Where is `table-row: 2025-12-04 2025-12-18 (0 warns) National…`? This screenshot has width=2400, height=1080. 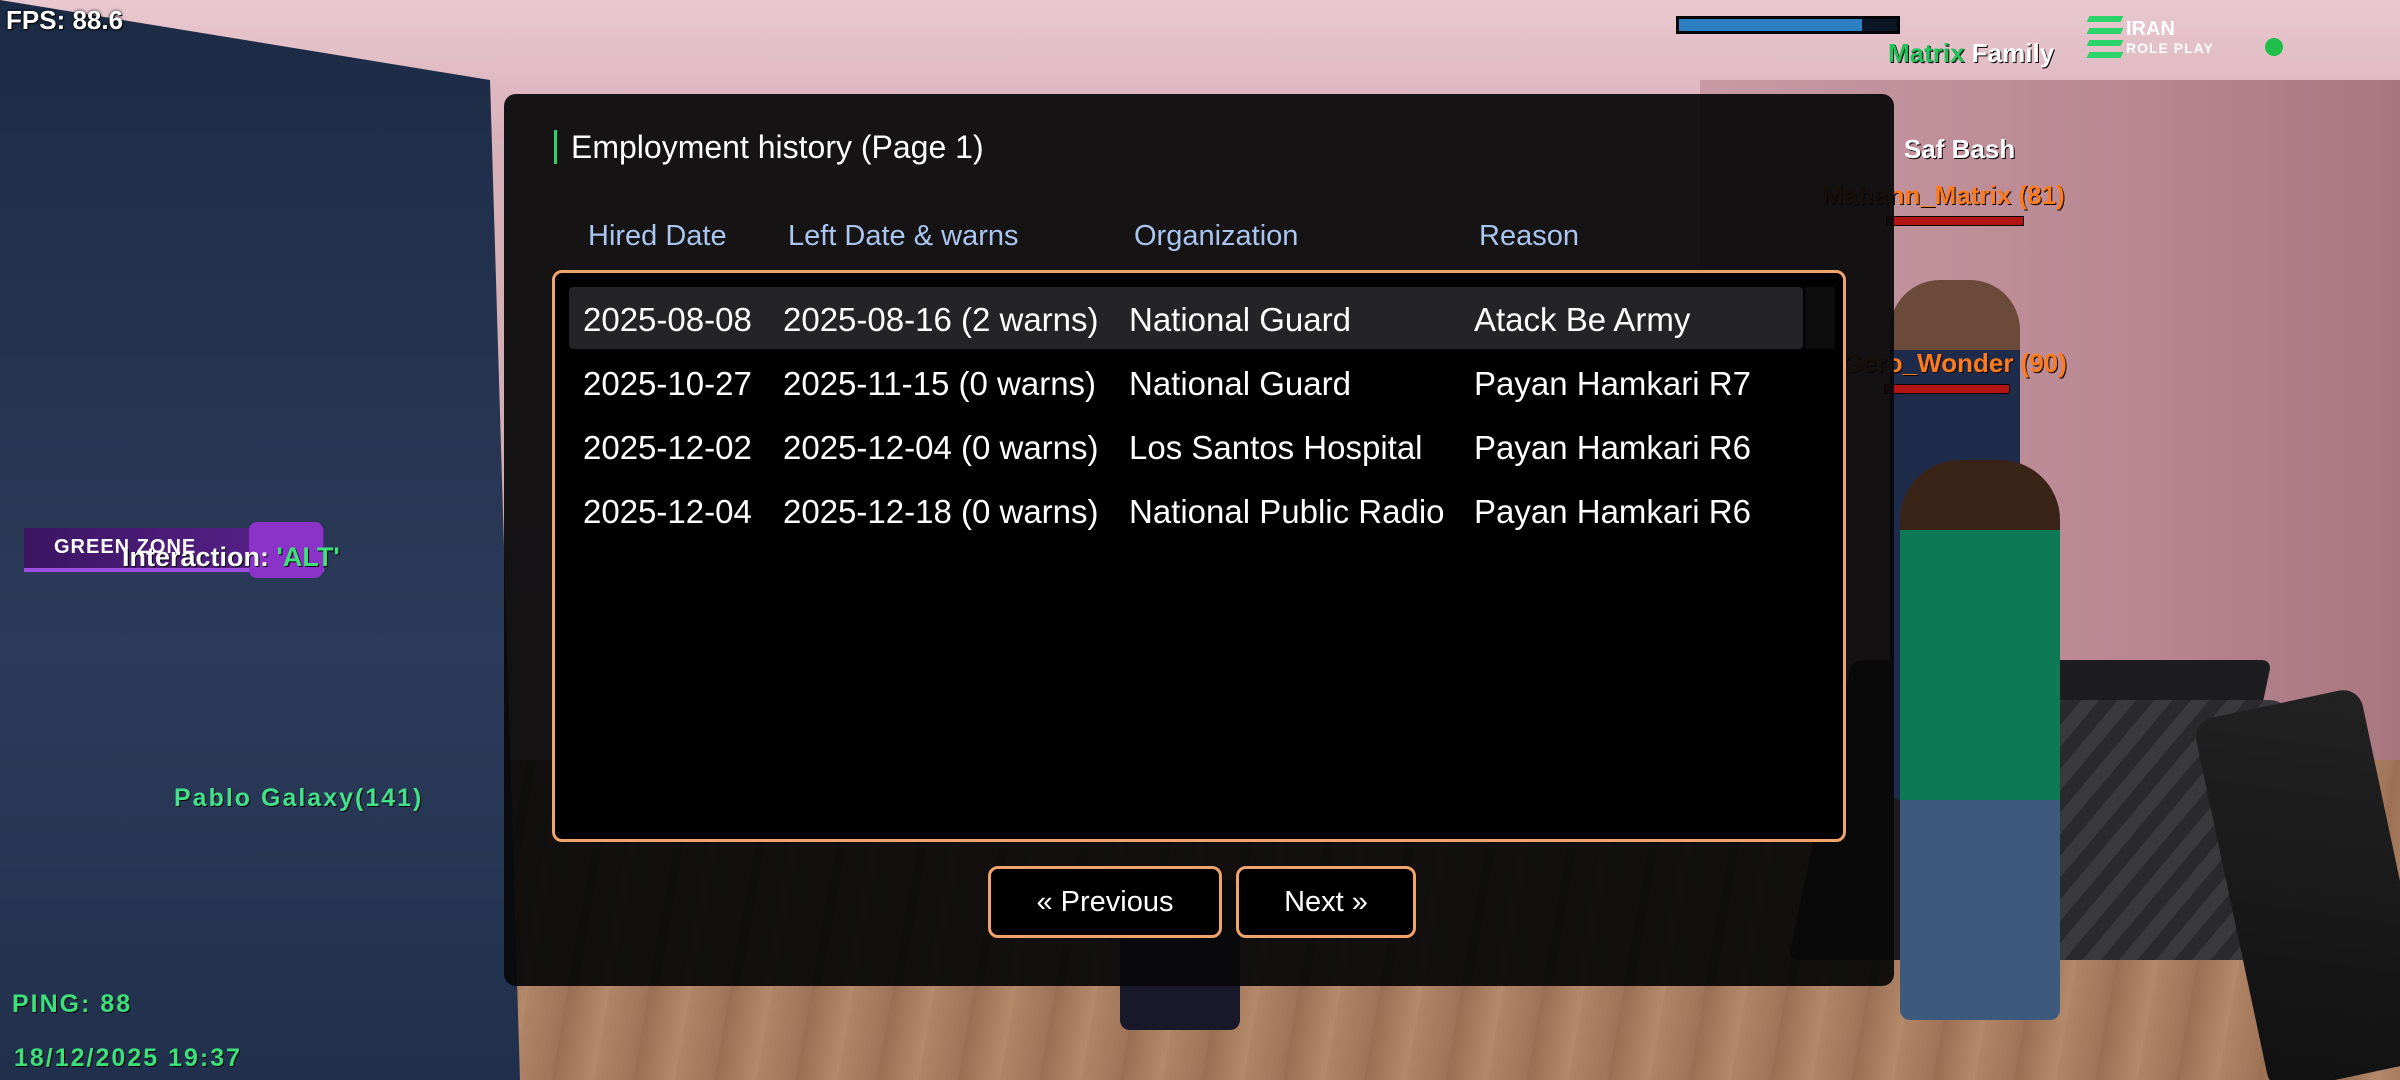
table-row: 2025-12-04 2025-12-18 (0 warns) National… is located at coordinates (1186, 510).